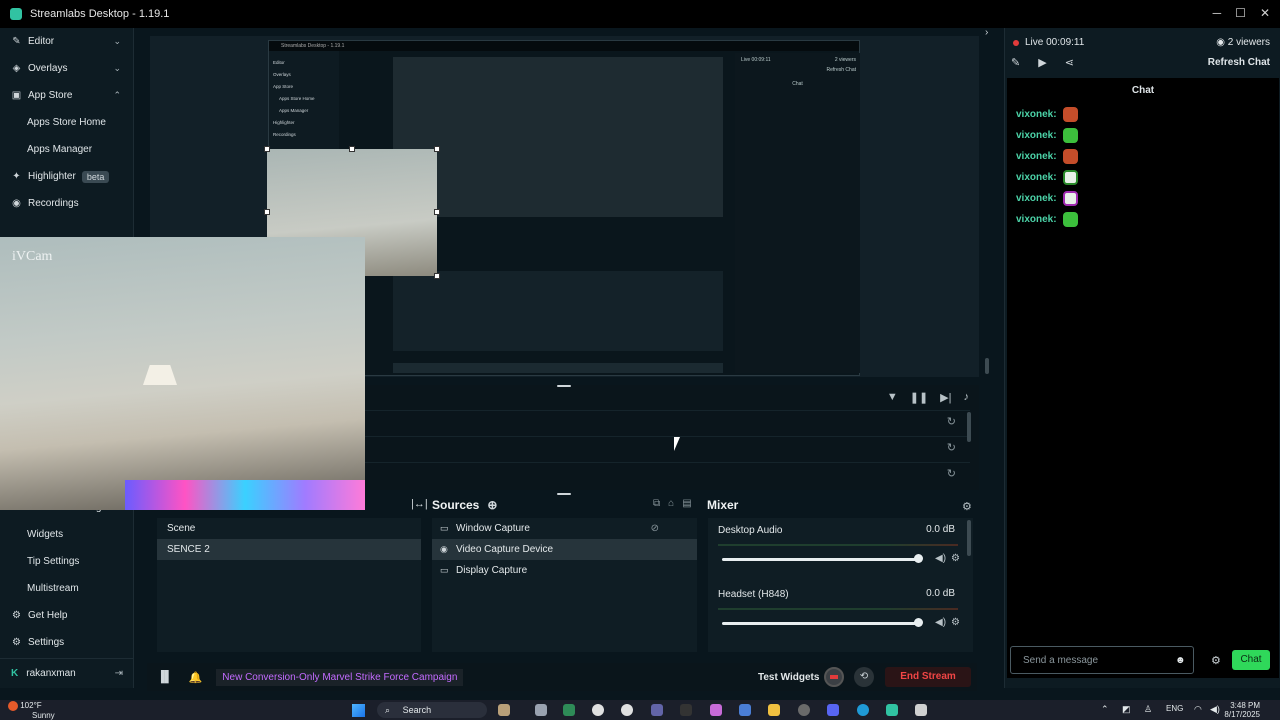 The height and width of the screenshot is (720, 1280). Describe the element at coordinates (1239, 62) in the screenshot. I see `refresh-chat-button: Refresh Chat` at that location.